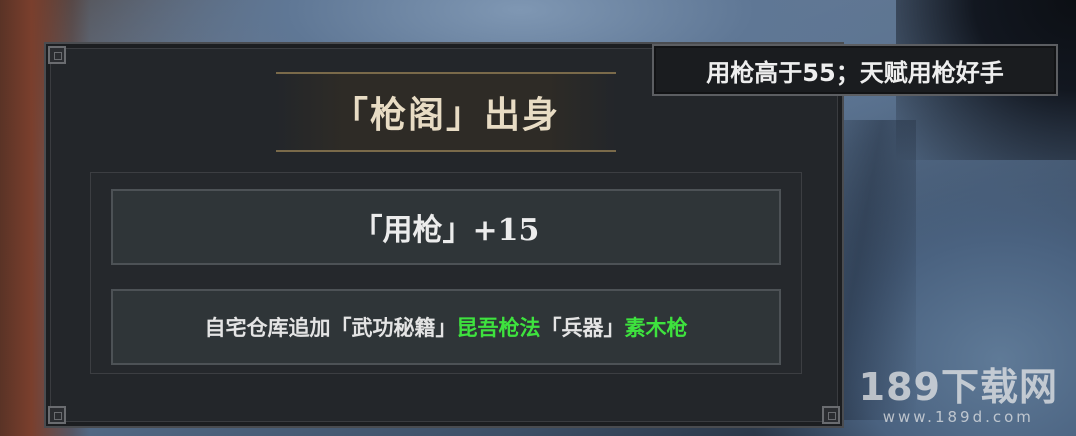 This screenshot has height=436, width=1076. What do you see at coordinates (958, 387) in the screenshot?
I see `watermark-main: 189下载网` at bounding box center [958, 387].